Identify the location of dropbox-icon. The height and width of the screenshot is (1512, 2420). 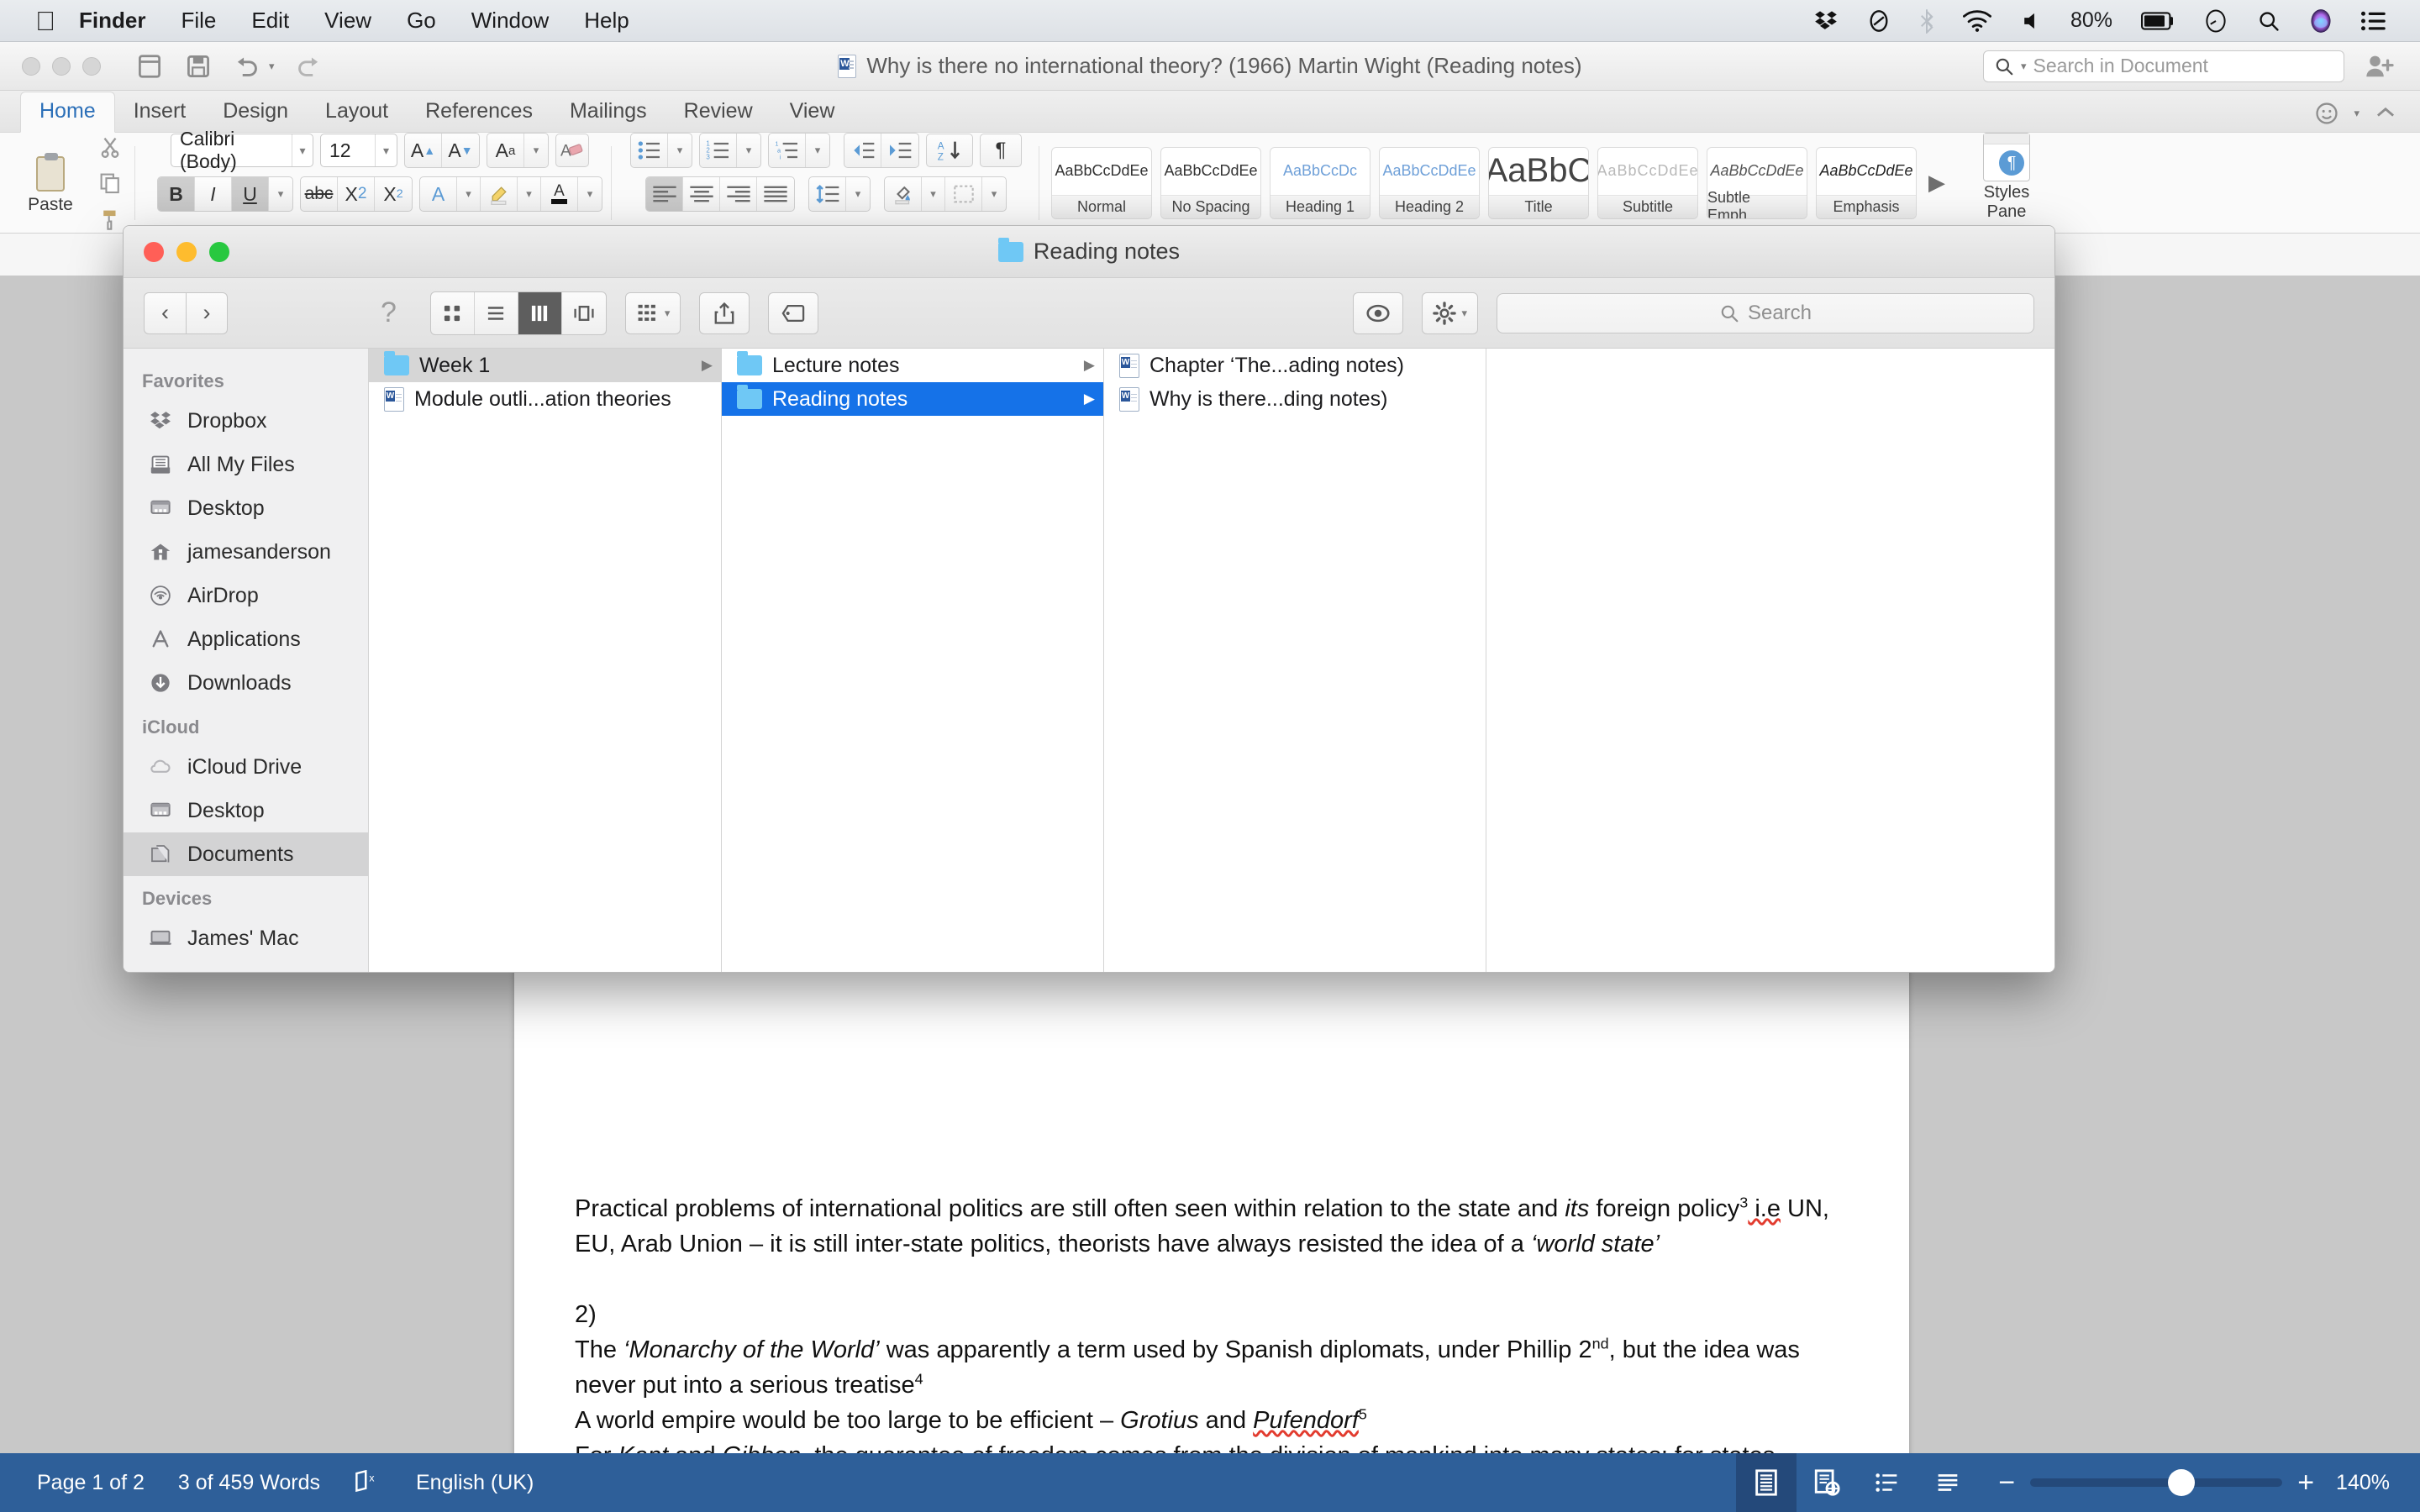
(1826, 21).